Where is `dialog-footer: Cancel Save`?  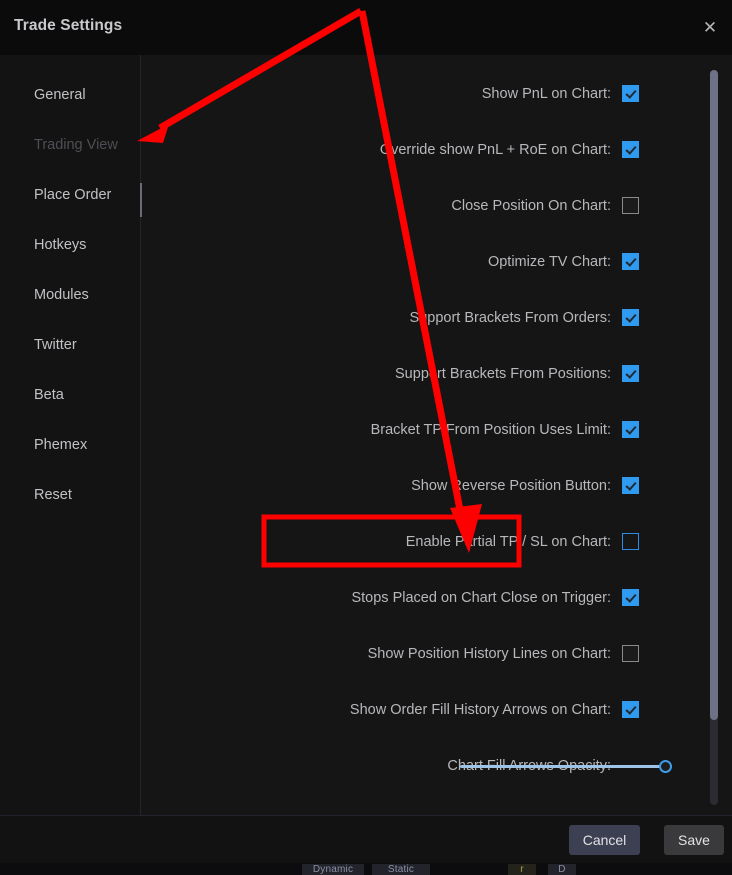 dialog-footer: Cancel Save is located at coordinates (366, 839).